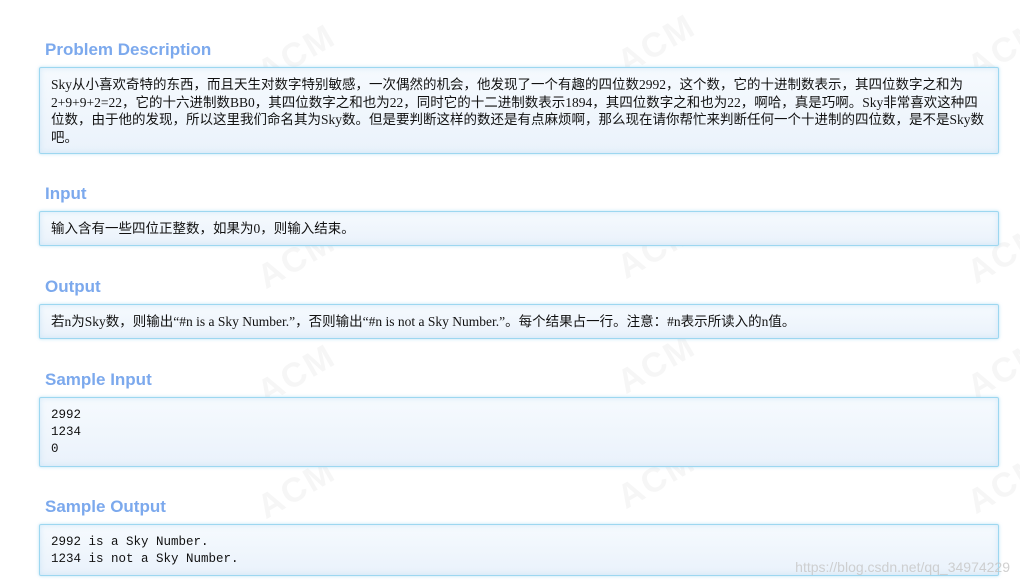 This screenshot has height=585, width=1020. I want to click on sample-input-panel: 2992 1234 0, so click(519, 432).